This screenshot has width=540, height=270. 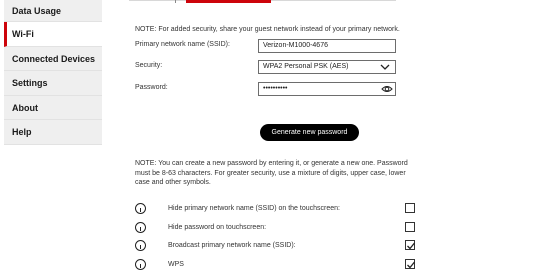 I want to click on tab-active-indicator, so click(x=228, y=1).